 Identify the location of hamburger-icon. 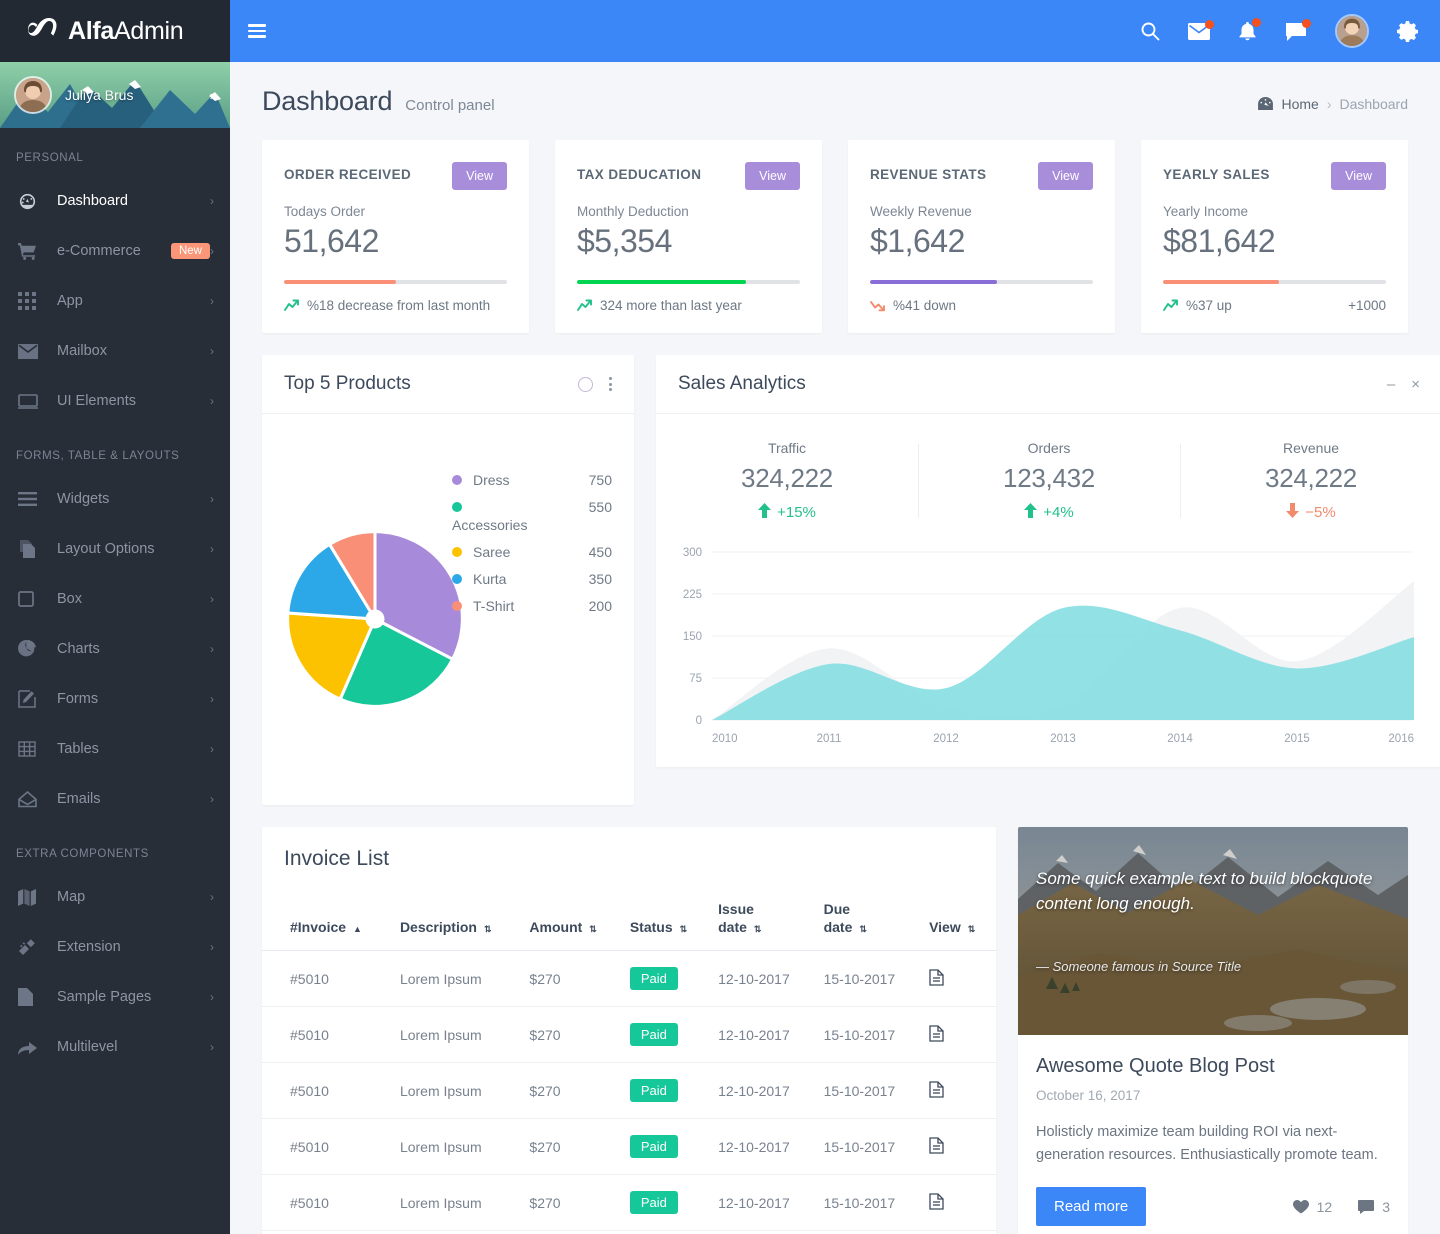
(257, 31).